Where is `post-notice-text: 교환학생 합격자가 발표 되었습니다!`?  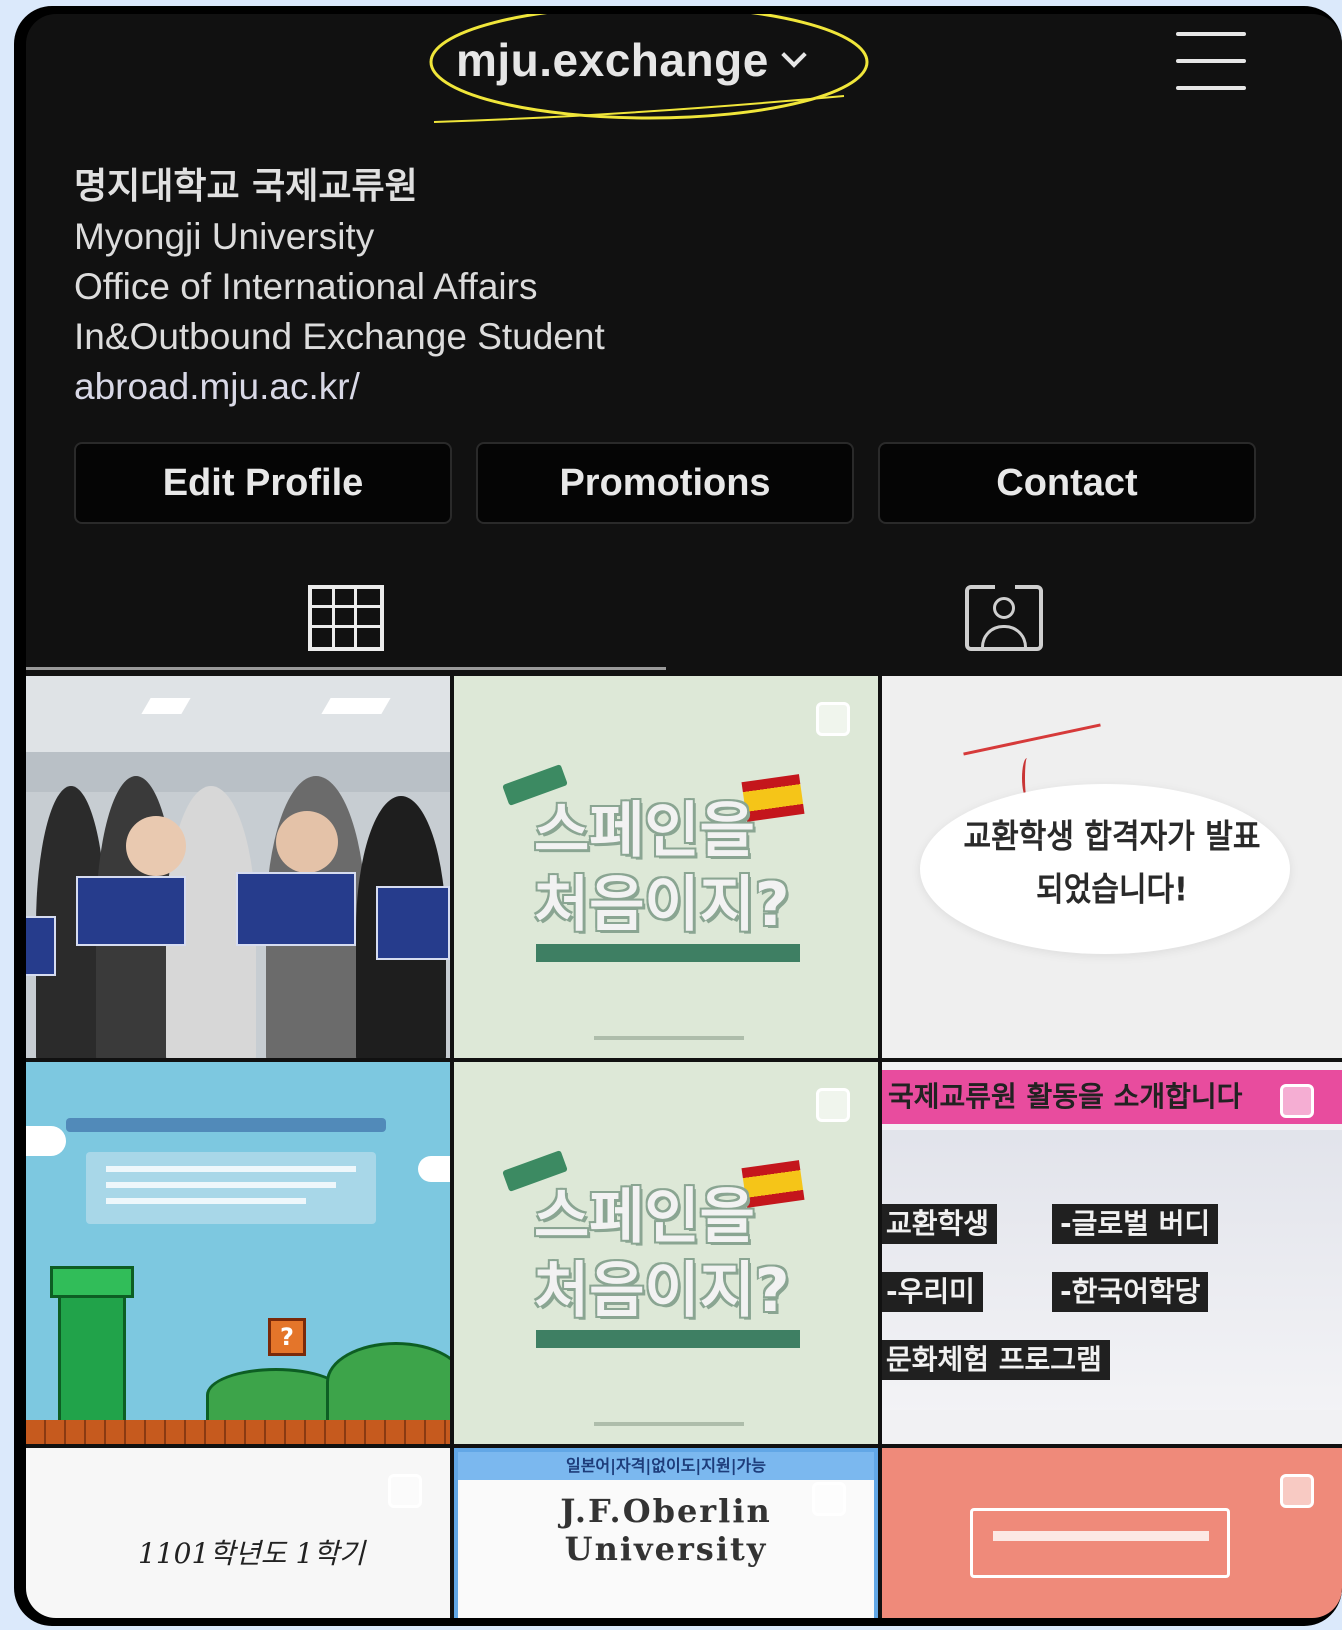 post-notice-text: 교환학생 합격자가 발표 되었습니다! is located at coordinates (1112, 863).